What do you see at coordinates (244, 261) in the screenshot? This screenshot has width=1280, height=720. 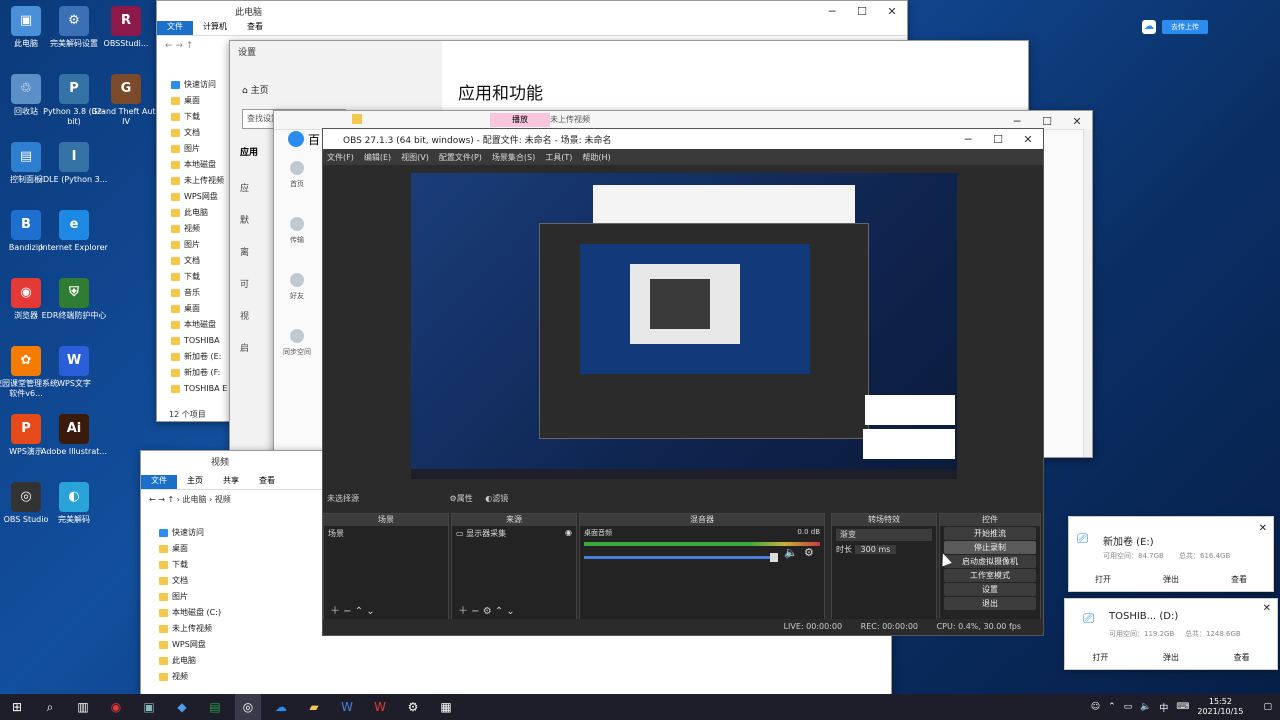 I see `settings-nav-item: 离` at bounding box center [244, 261].